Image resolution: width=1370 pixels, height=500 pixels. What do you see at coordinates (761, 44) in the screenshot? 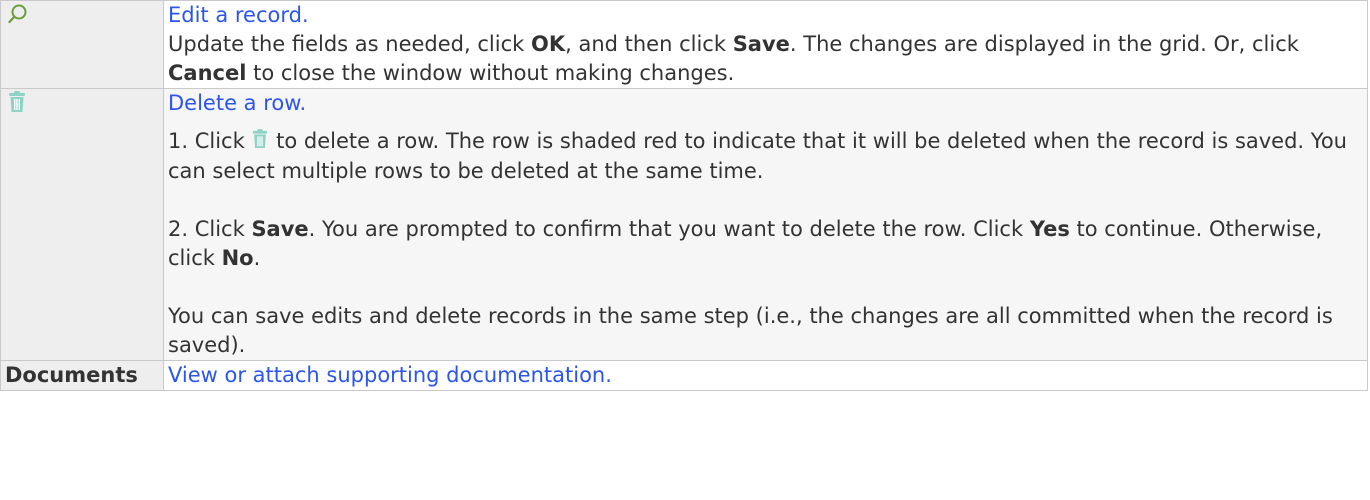
I see `save-label: Save` at bounding box center [761, 44].